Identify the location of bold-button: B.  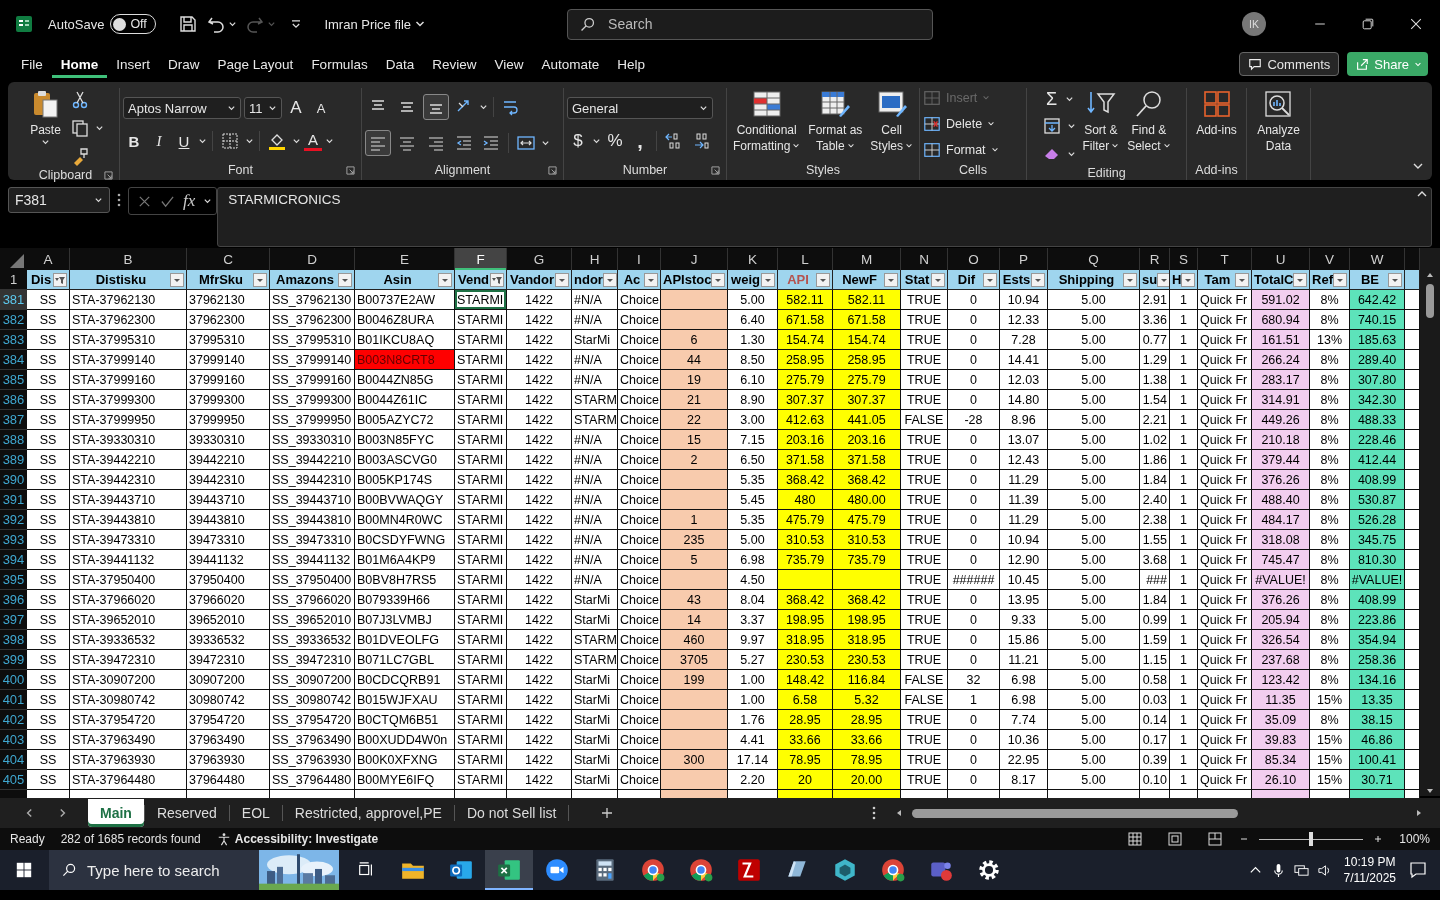
(134, 141).